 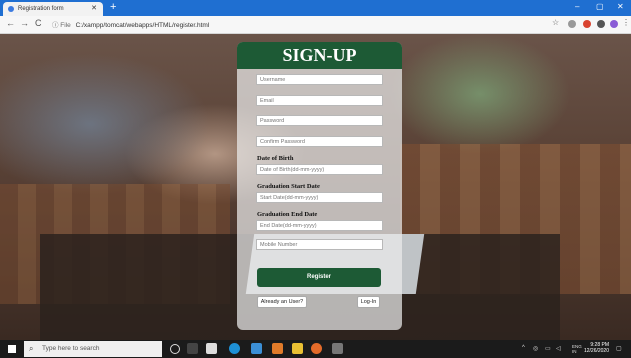 What do you see at coordinates (626, 22) in the screenshot?
I see `menu-kebab-icon: ⋮` at bounding box center [626, 22].